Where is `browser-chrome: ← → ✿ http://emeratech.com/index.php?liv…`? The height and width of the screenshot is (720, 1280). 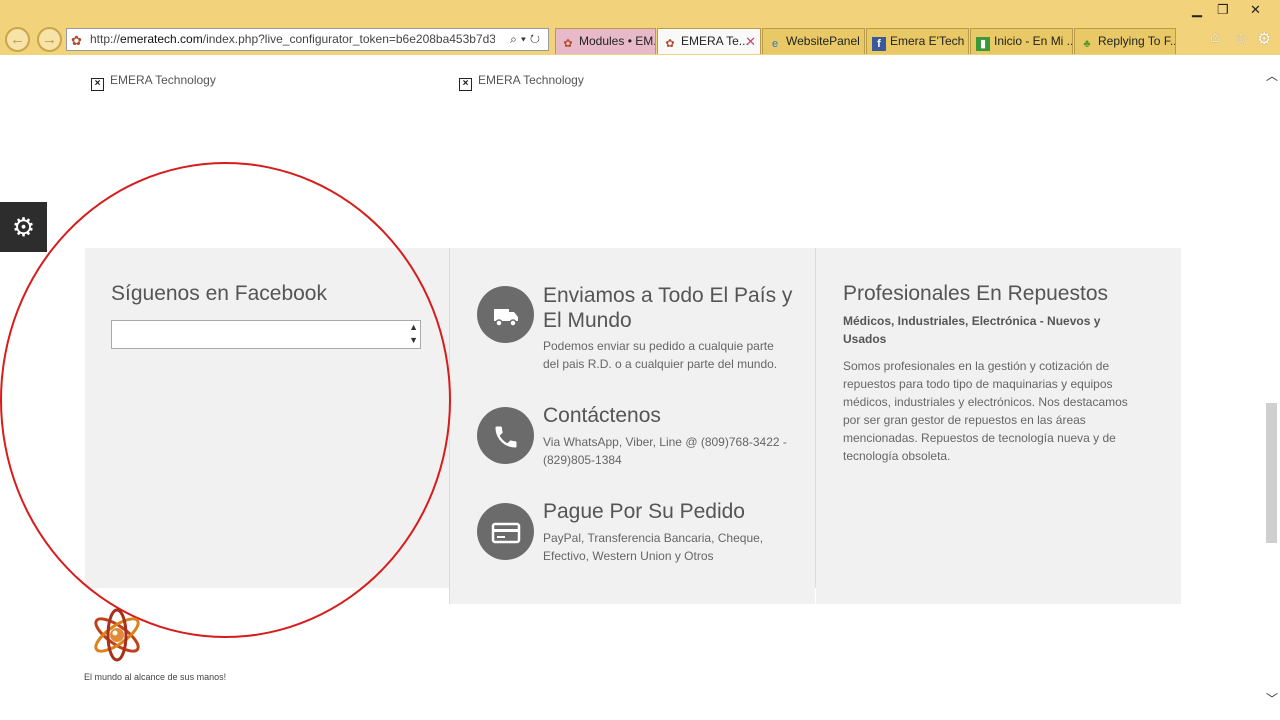 browser-chrome: ← → ✿ http://emeratech.com/index.php?liv… is located at coordinates (640, 27).